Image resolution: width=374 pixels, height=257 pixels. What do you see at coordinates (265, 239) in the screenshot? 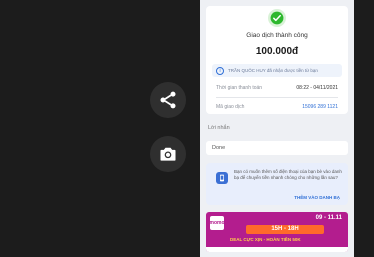
I see `banner-subtitle: DEAL CỰC XỊN - HOÀN TIỀN 50K` at bounding box center [265, 239].